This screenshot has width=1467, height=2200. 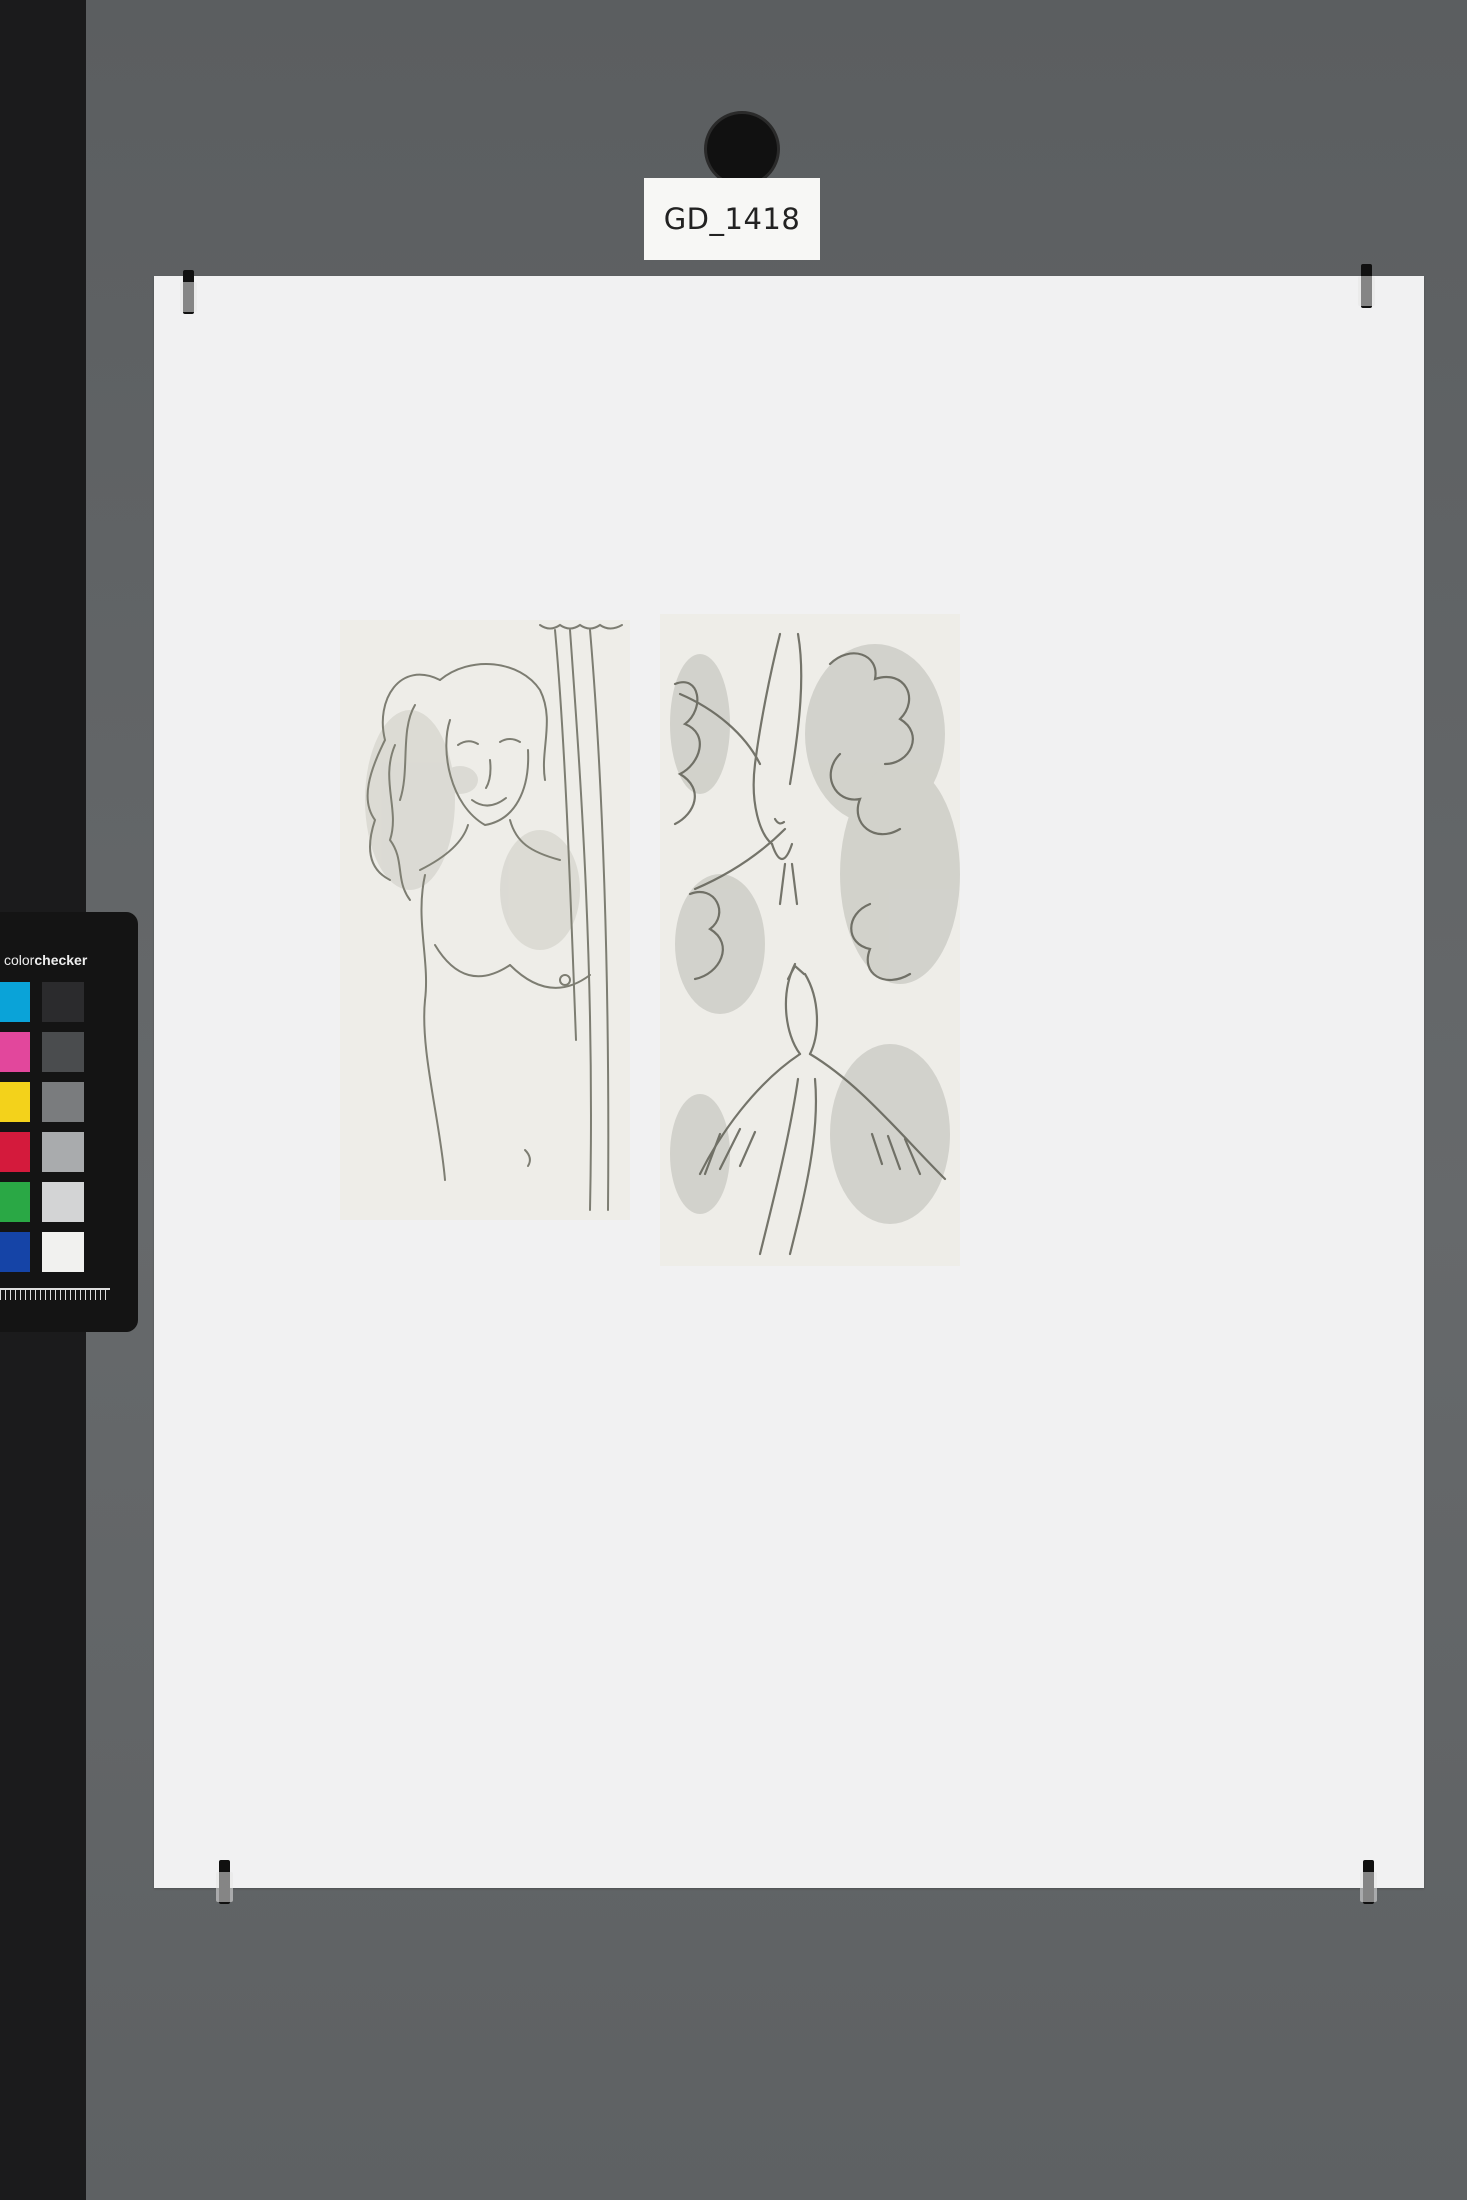 What do you see at coordinates (224, 1882) in the screenshot?
I see `clip-bottom-left` at bounding box center [224, 1882].